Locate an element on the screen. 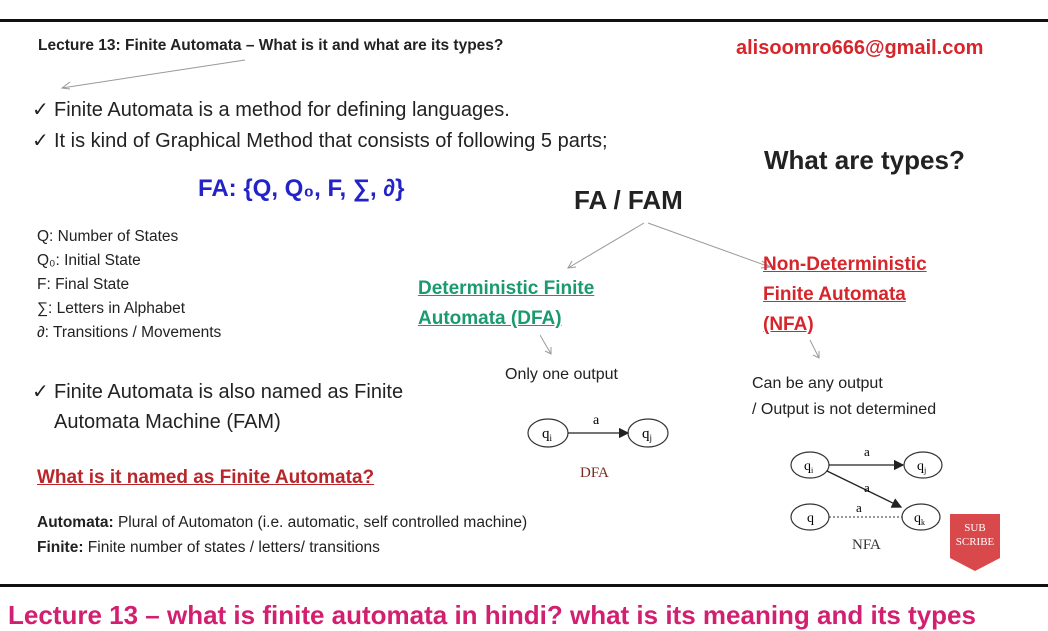  nfa-state-qj-label: qj is located at coordinates (921, 467).